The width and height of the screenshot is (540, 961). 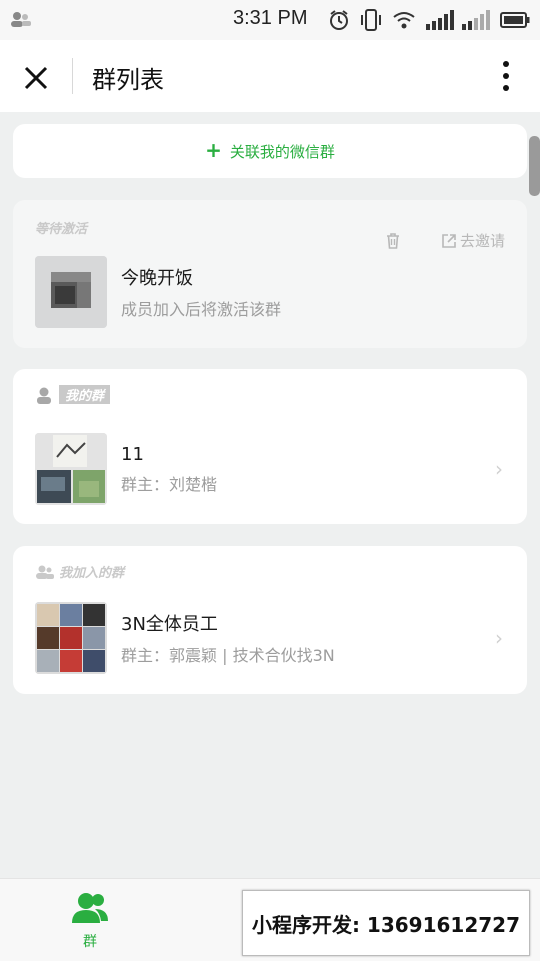 What do you see at coordinates (21, 21) in the screenshot?
I see `user-status-icon` at bounding box center [21, 21].